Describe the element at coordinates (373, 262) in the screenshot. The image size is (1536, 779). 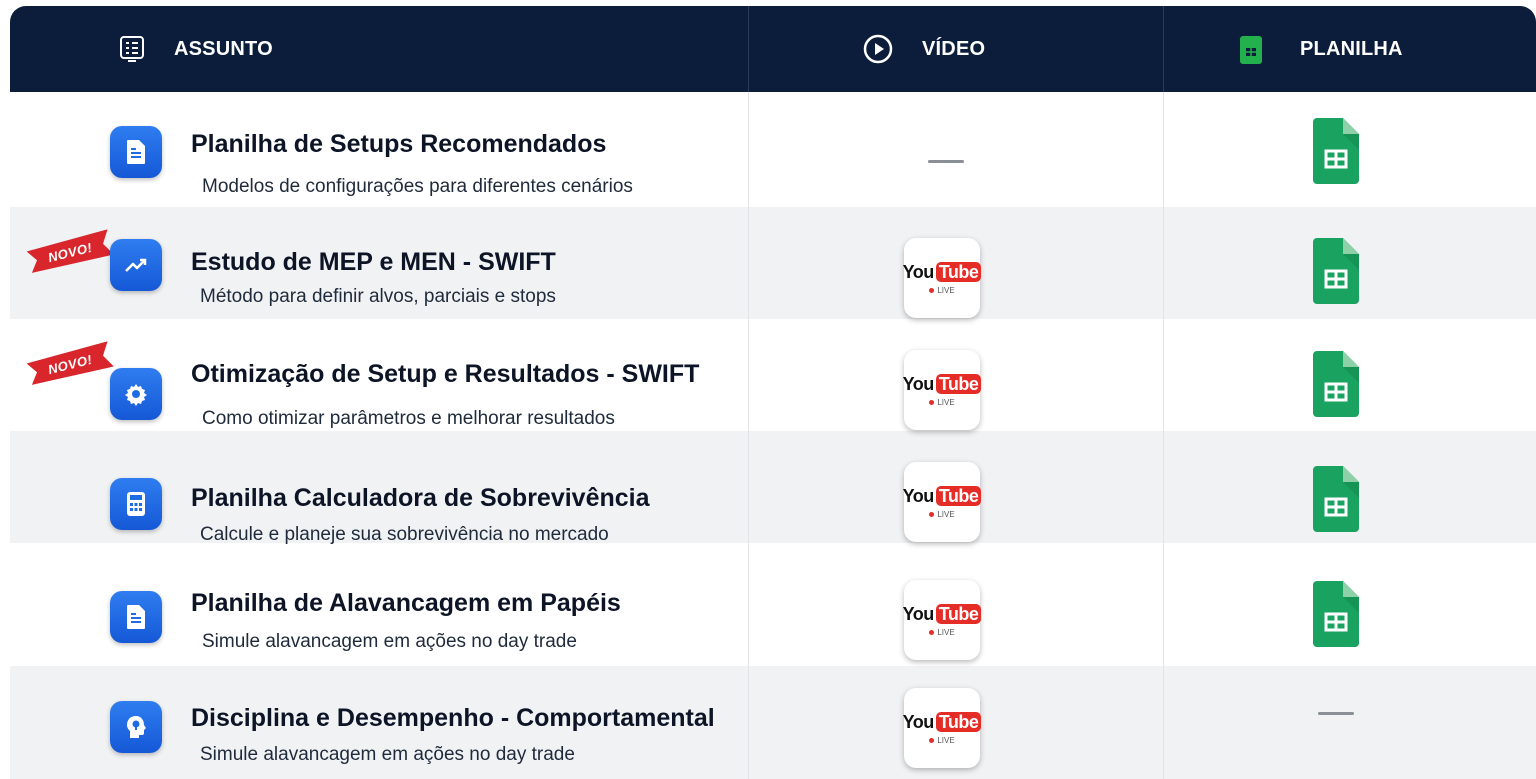
I see `row-title: Estudo de MEP e MEN - SWIFT` at that location.